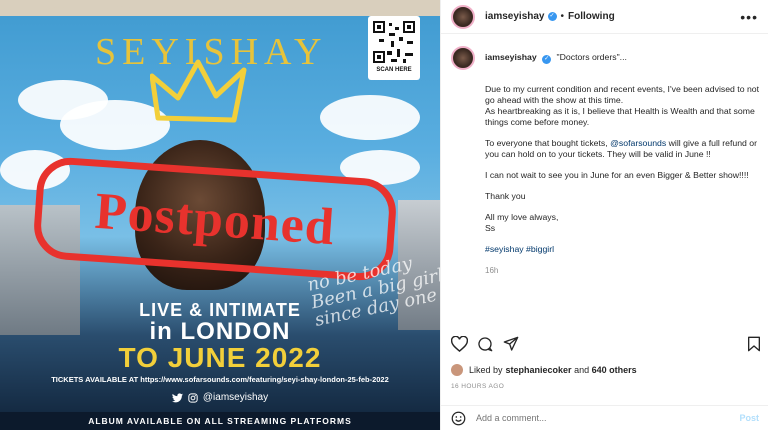  What do you see at coordinates (609, 345) in the screenshot?
I see `action-bar` at bounding box center [609, 345].